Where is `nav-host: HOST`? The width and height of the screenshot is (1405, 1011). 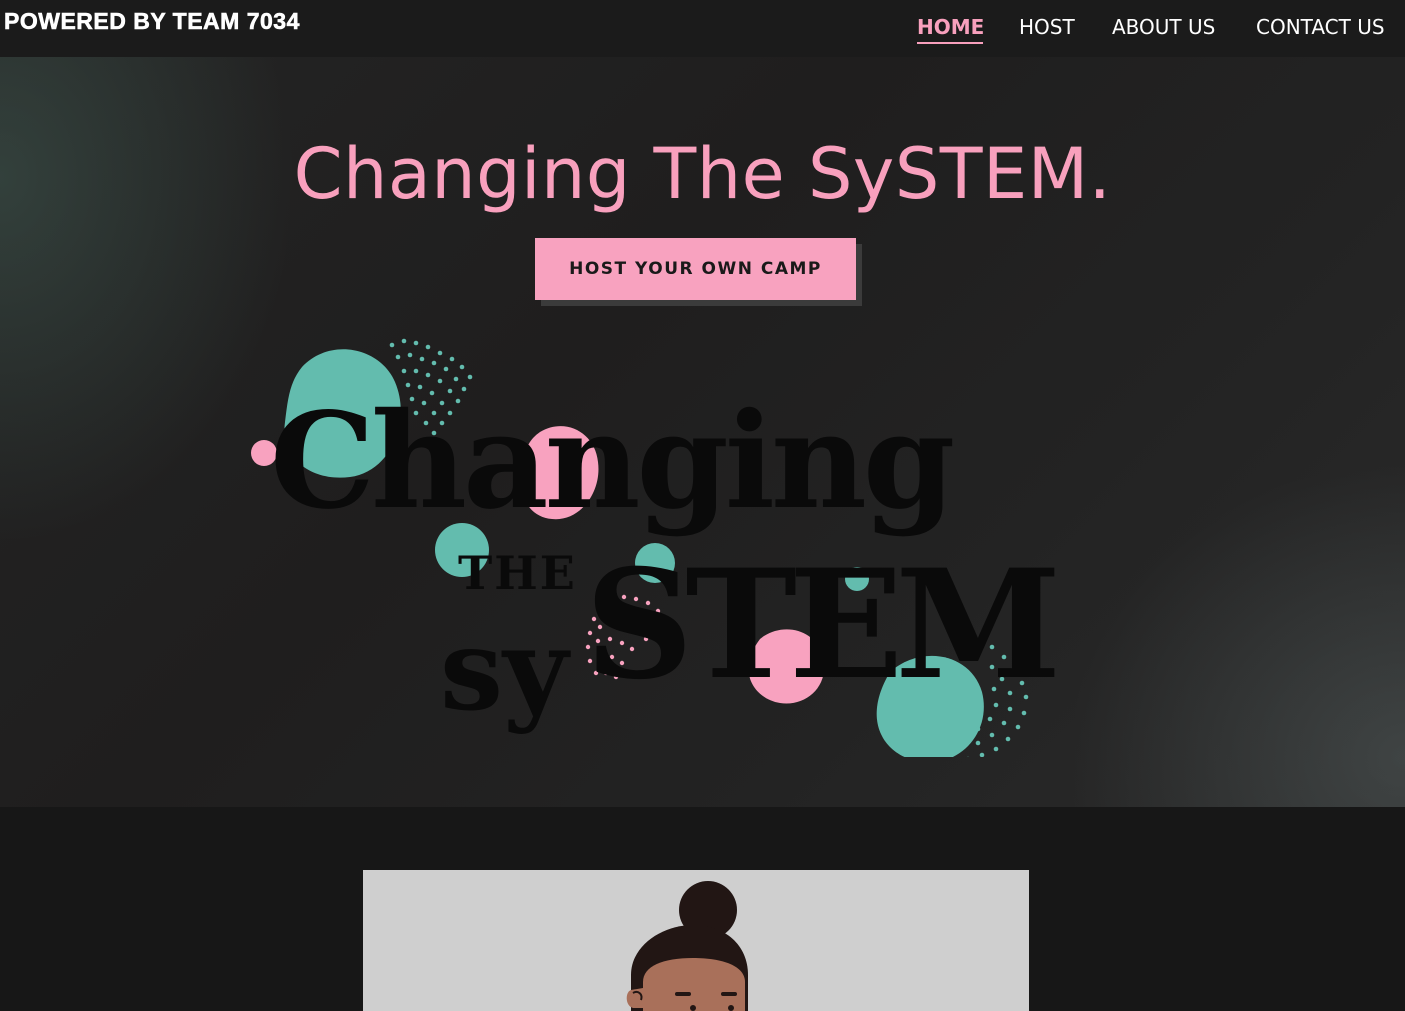 nav-host: HOST is located at coordinates (1047, 27).